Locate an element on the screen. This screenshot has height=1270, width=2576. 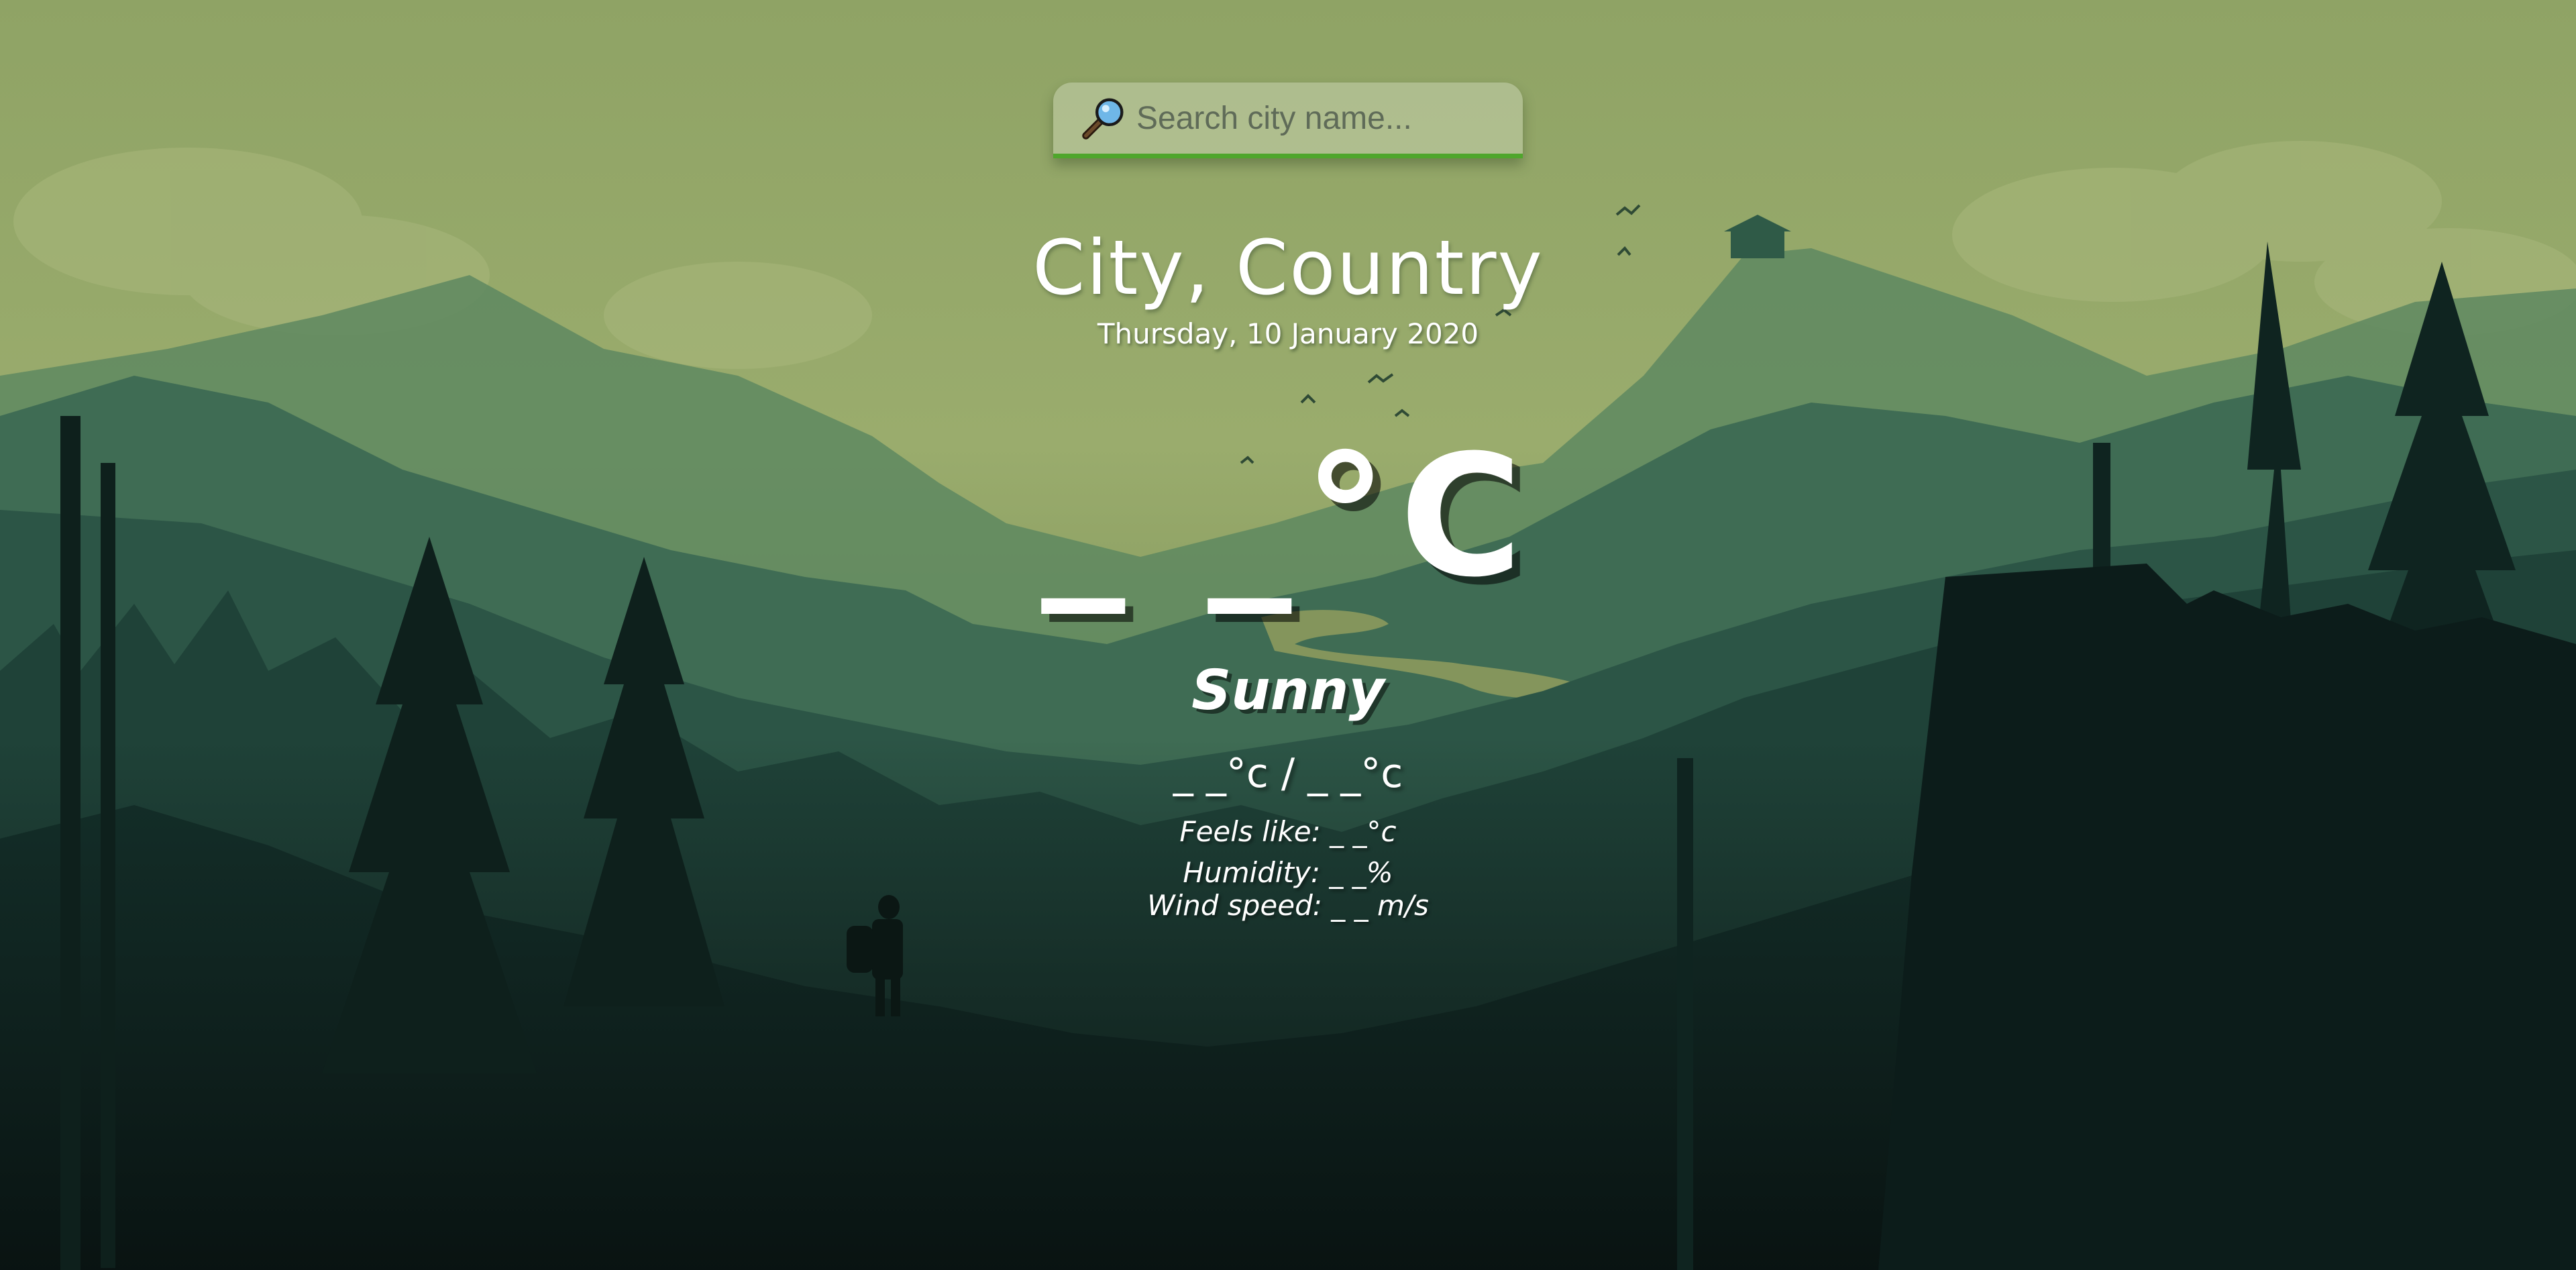
wind-speed: Wind speed: _ _ m/s is located at coordinates (1288, 905).